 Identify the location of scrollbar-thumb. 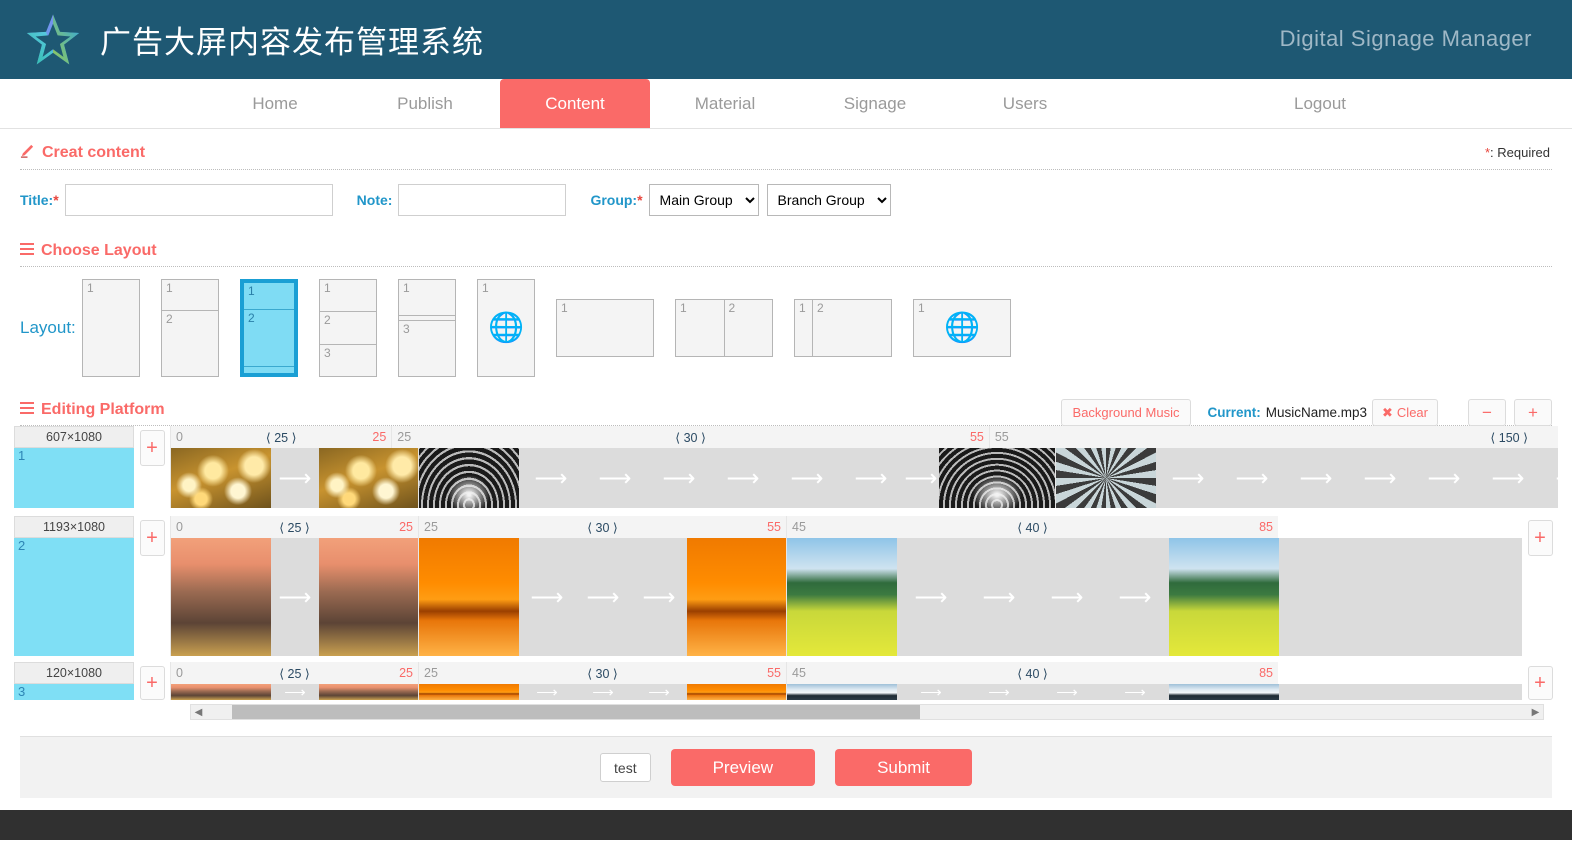
(576, 712).